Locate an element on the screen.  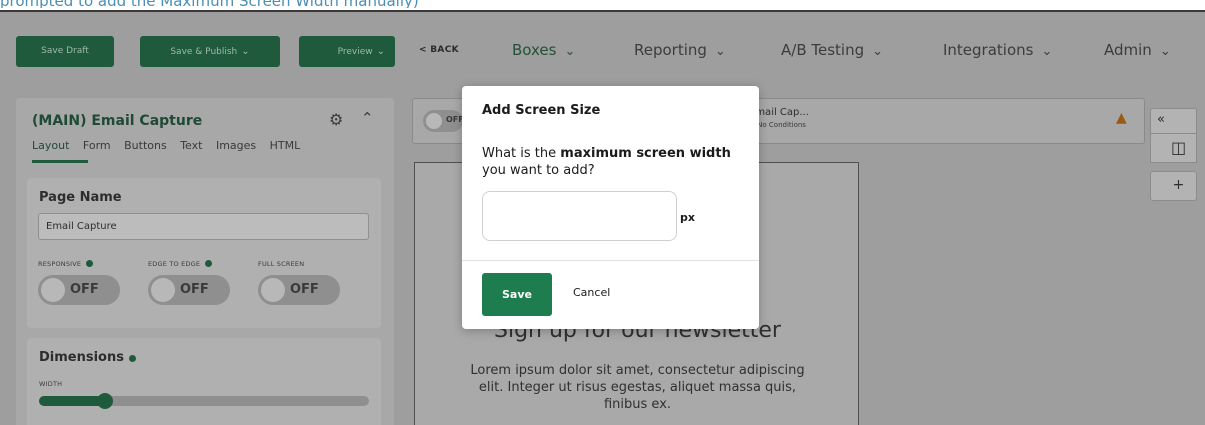
tab-form: Form is located at coordinates (97, 145).